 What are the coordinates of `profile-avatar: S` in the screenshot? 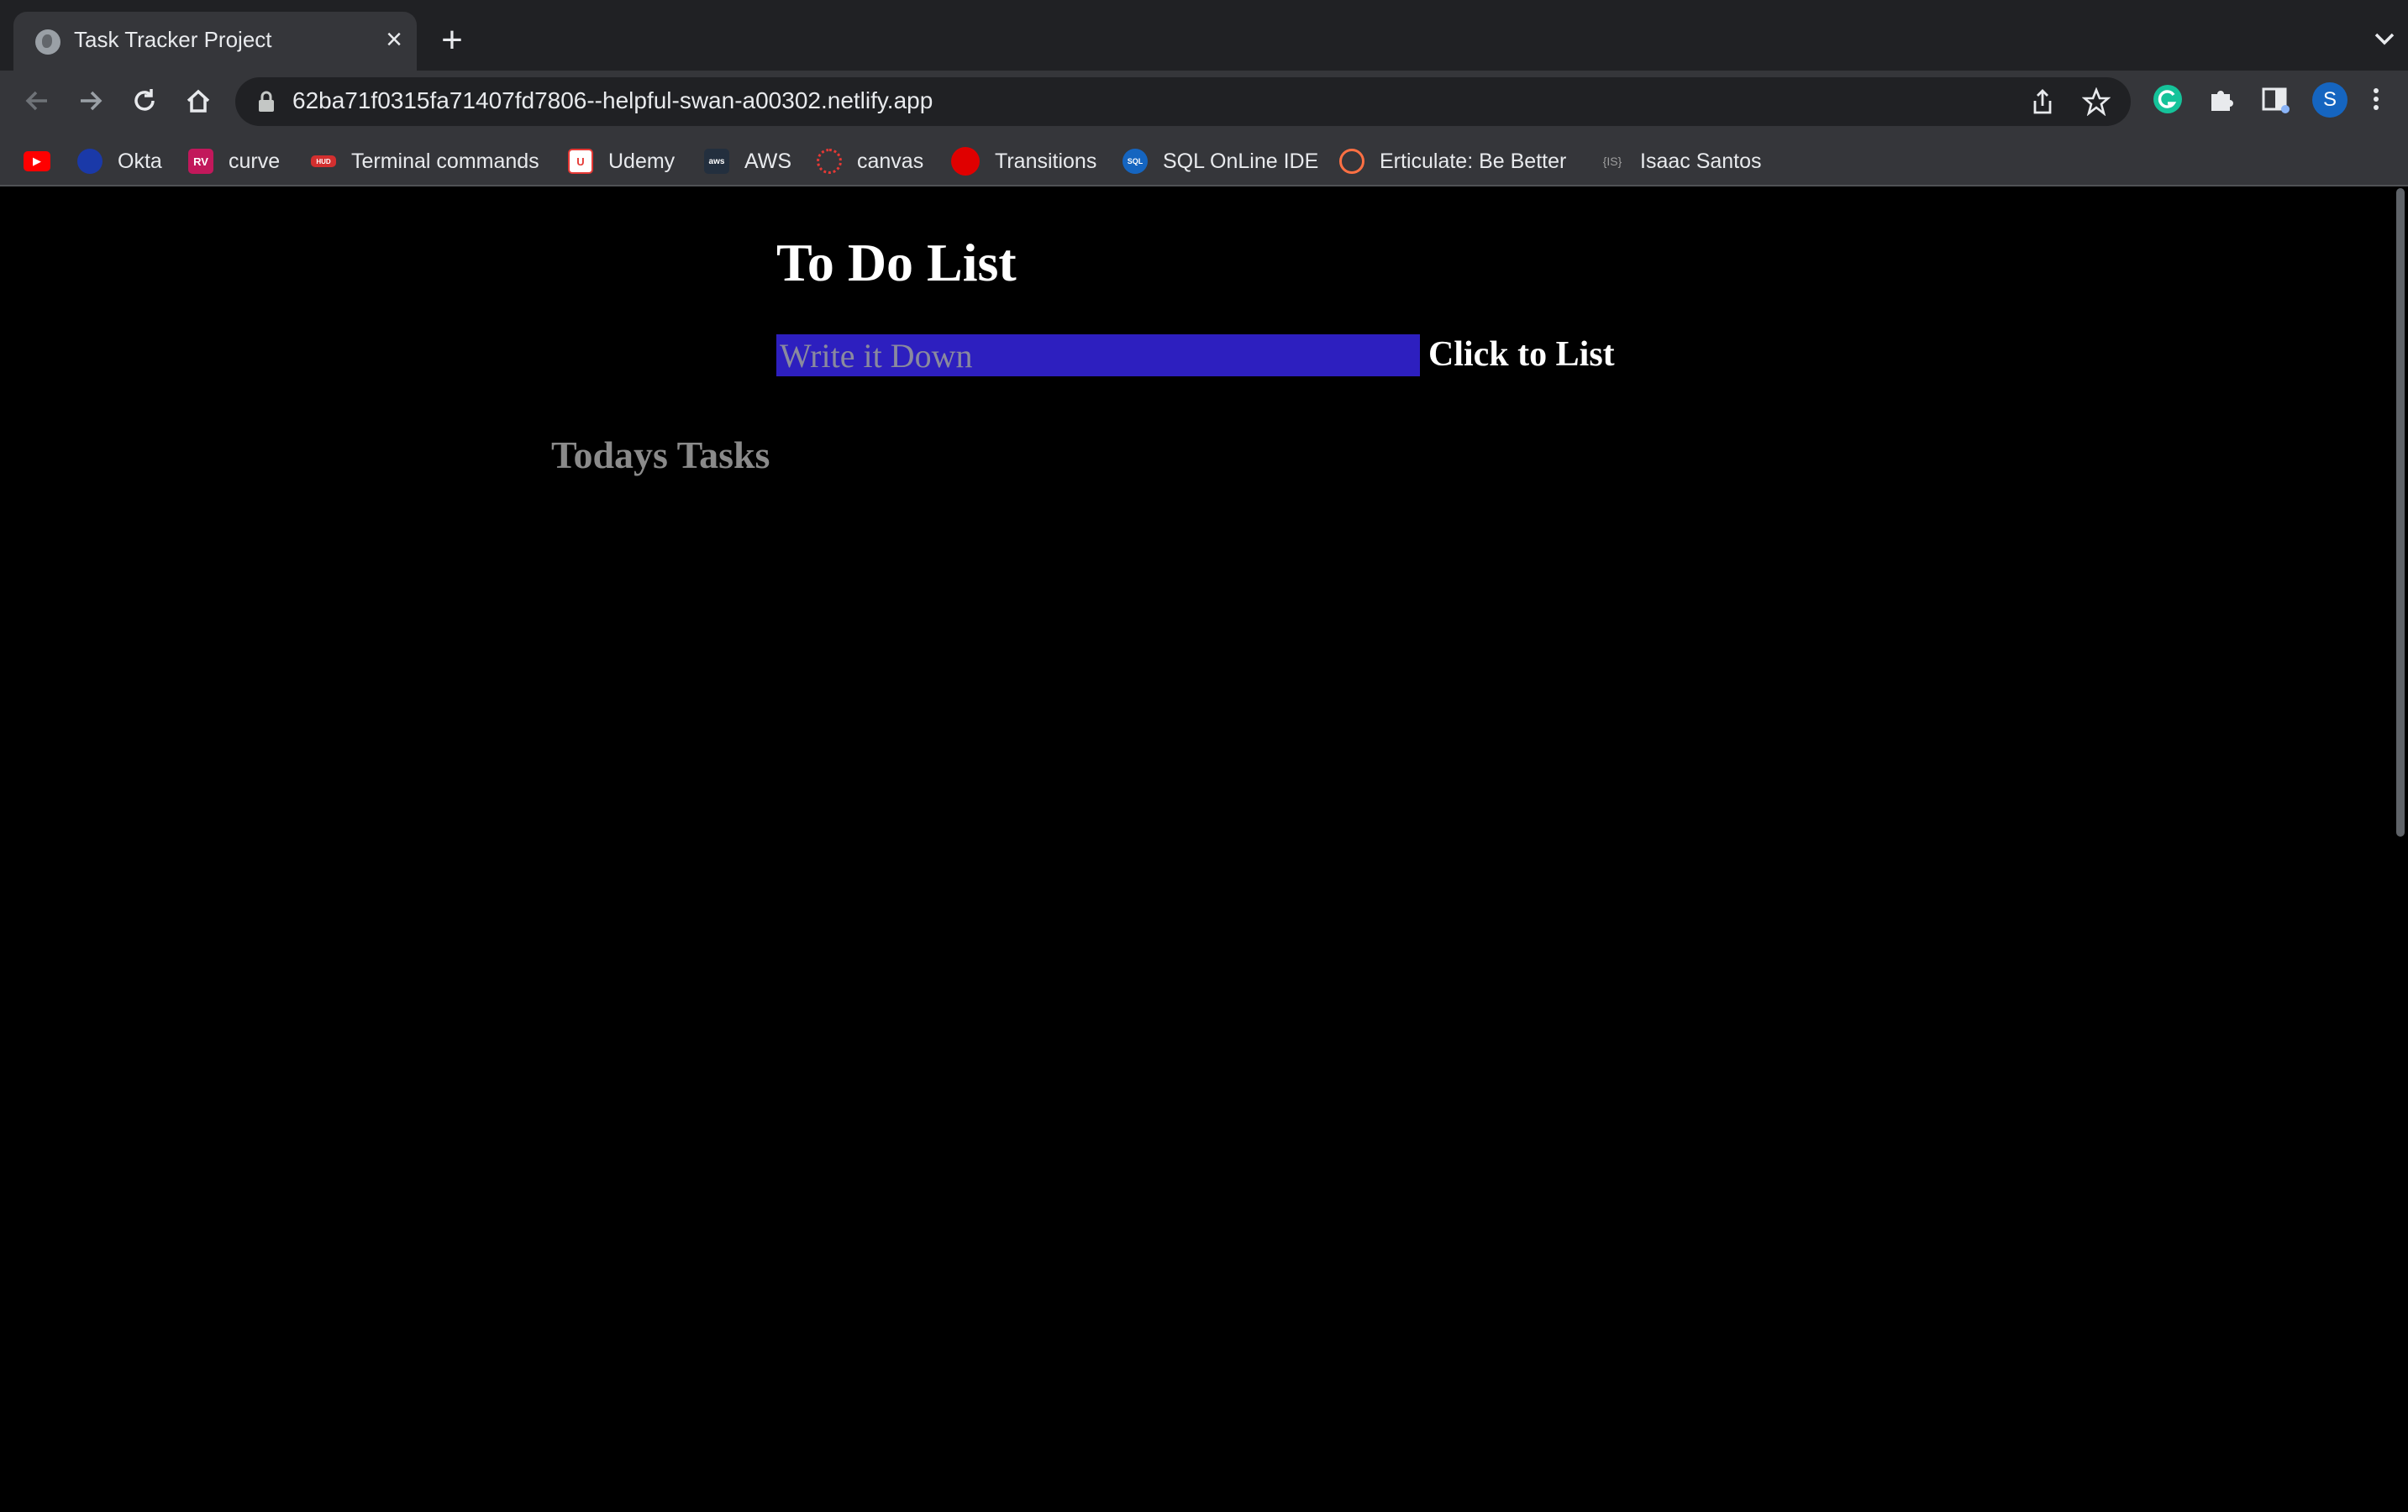 It's located at (2330, 100).